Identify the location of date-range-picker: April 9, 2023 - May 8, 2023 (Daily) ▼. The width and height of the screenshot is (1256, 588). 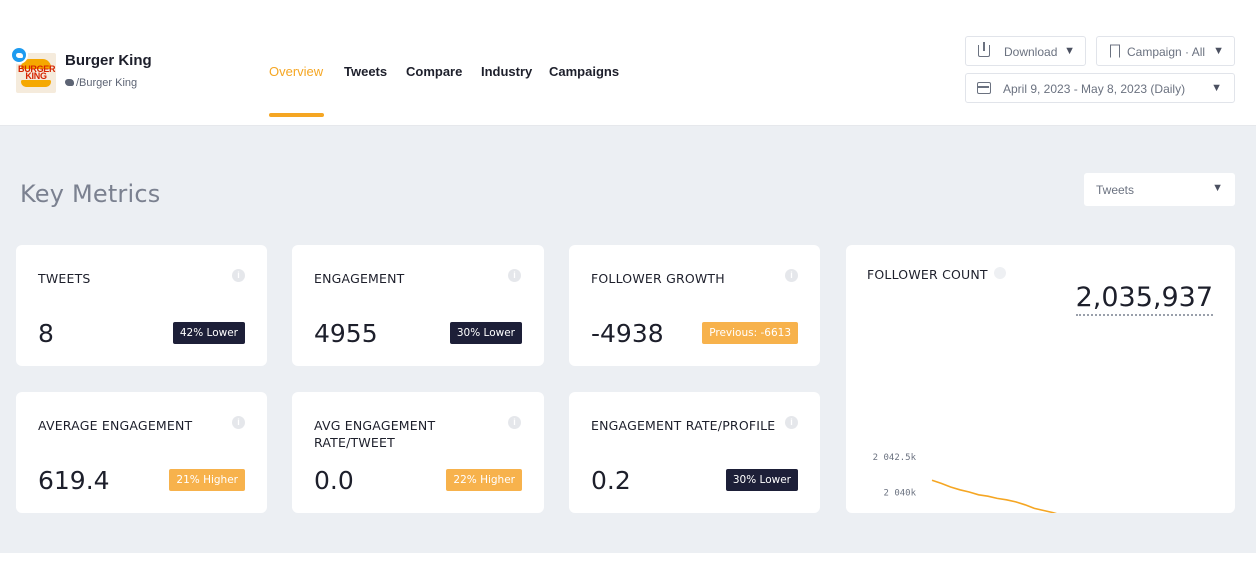
(1100, 88).